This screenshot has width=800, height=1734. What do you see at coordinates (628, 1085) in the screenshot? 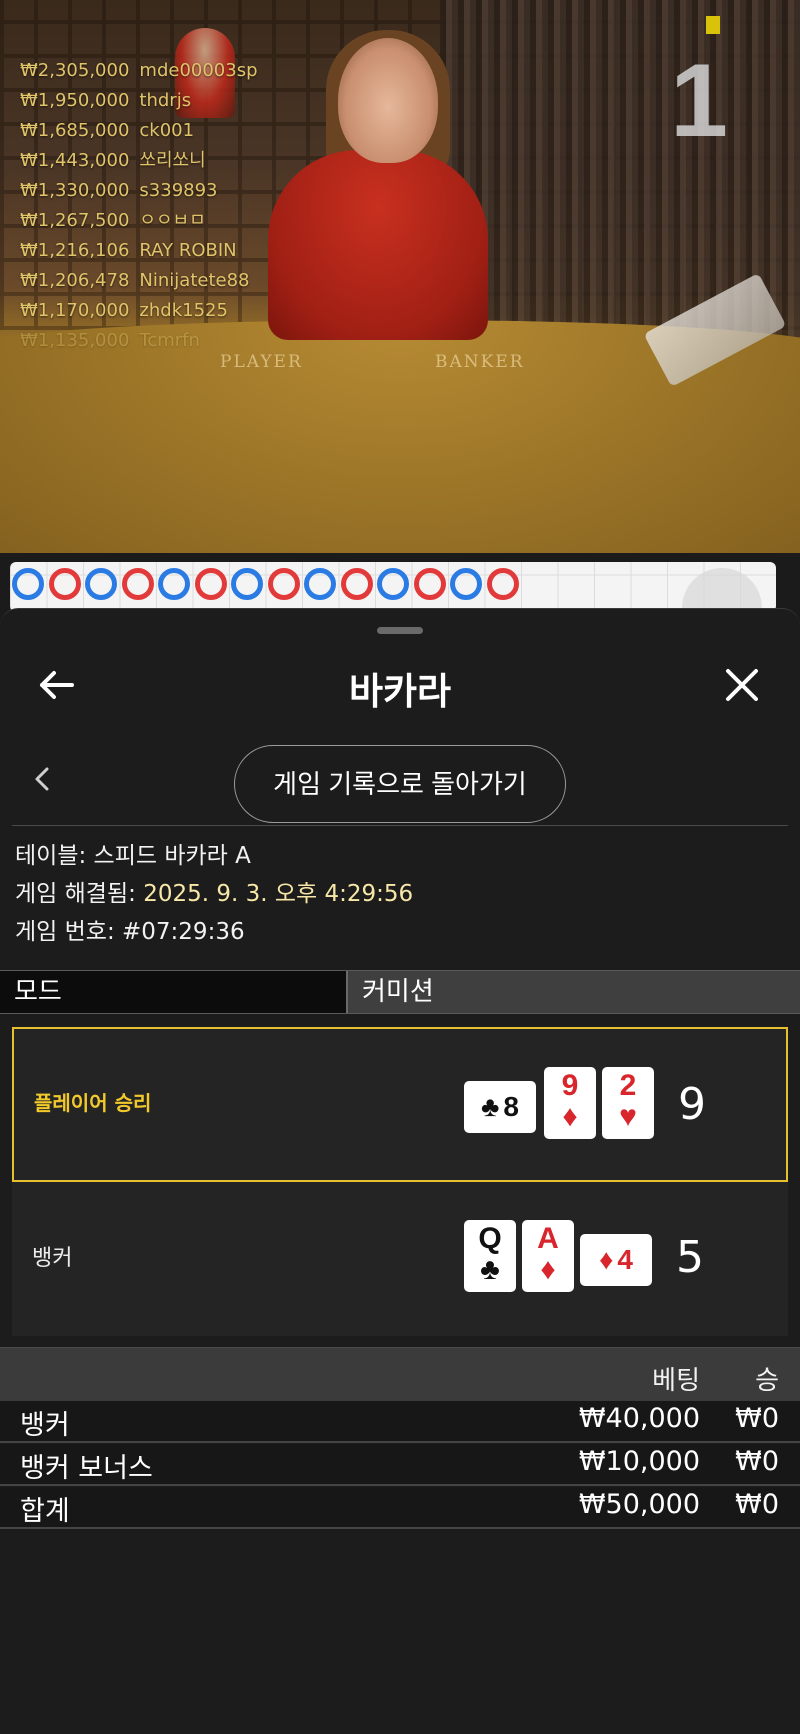
I see `card-rank: 2` at bounding box center [628, 1085].